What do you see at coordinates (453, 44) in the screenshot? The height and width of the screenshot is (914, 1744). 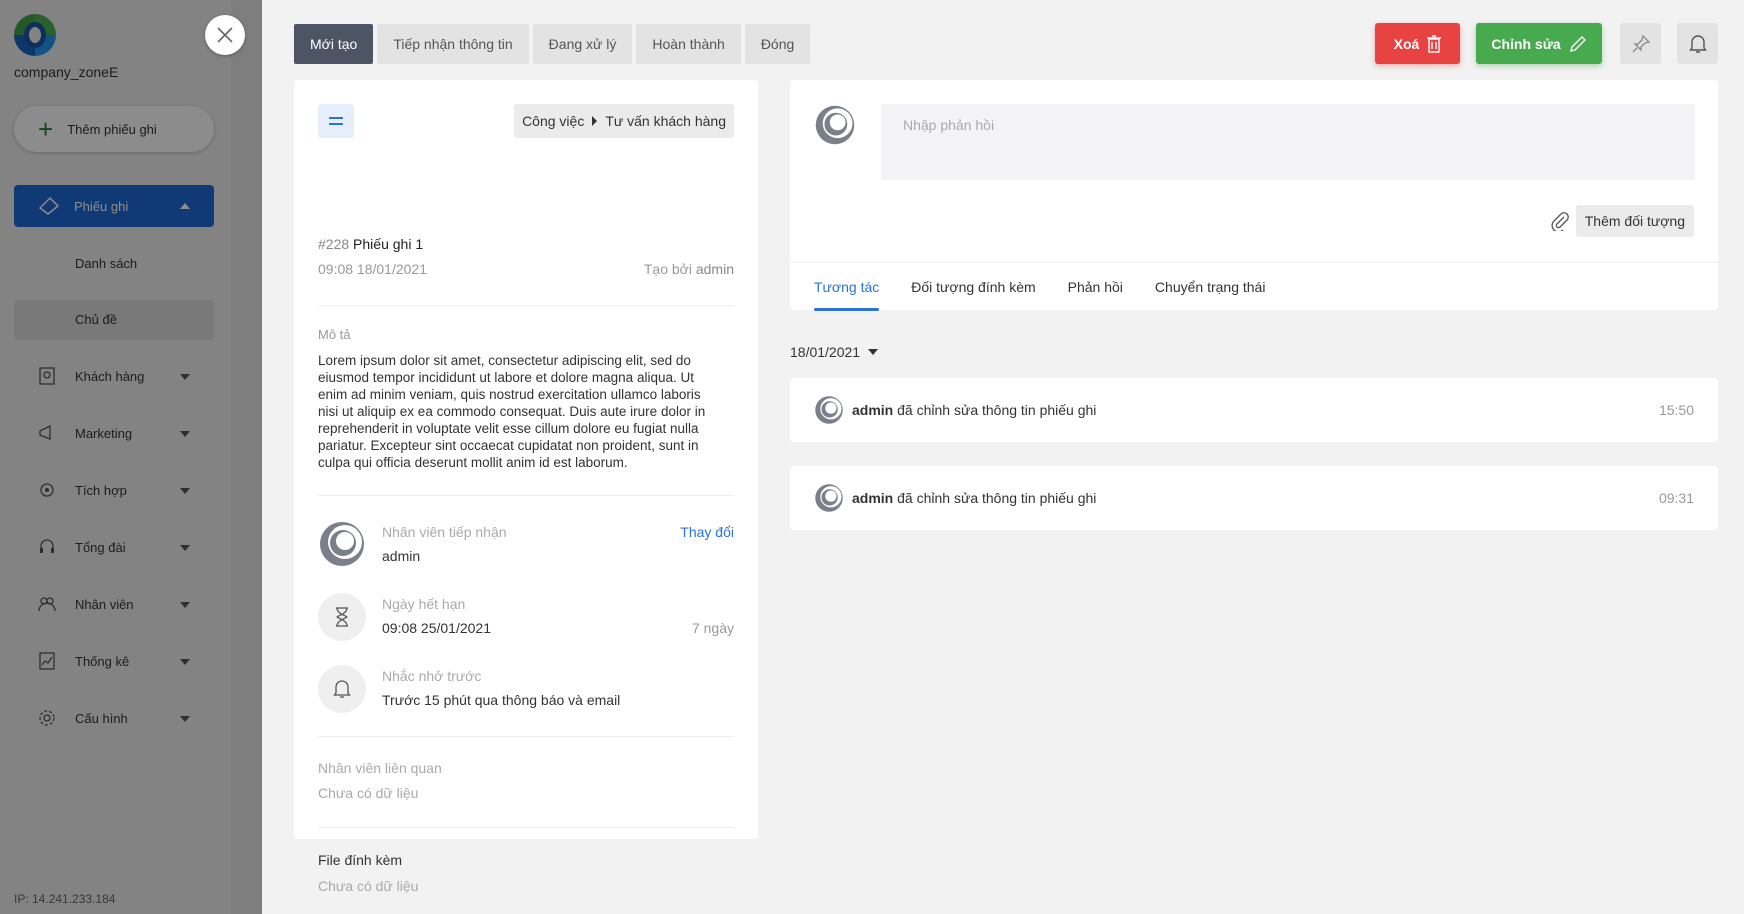 I see `status-tab-received: Tiếp nhận thông tin` at bounding box center [453, 44].